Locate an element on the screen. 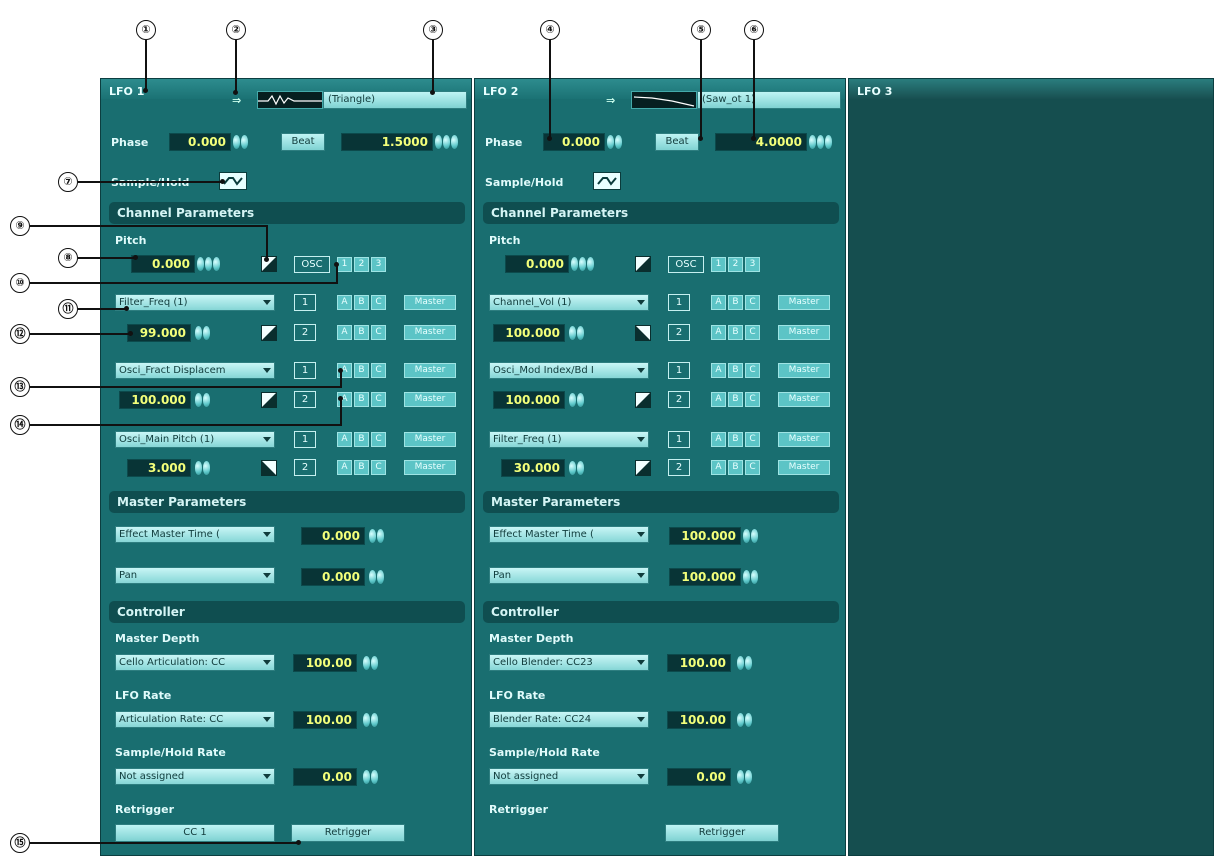 The image size is (1214, 859). modulation-amount: 3.000 is located at coordinates (159, 468).